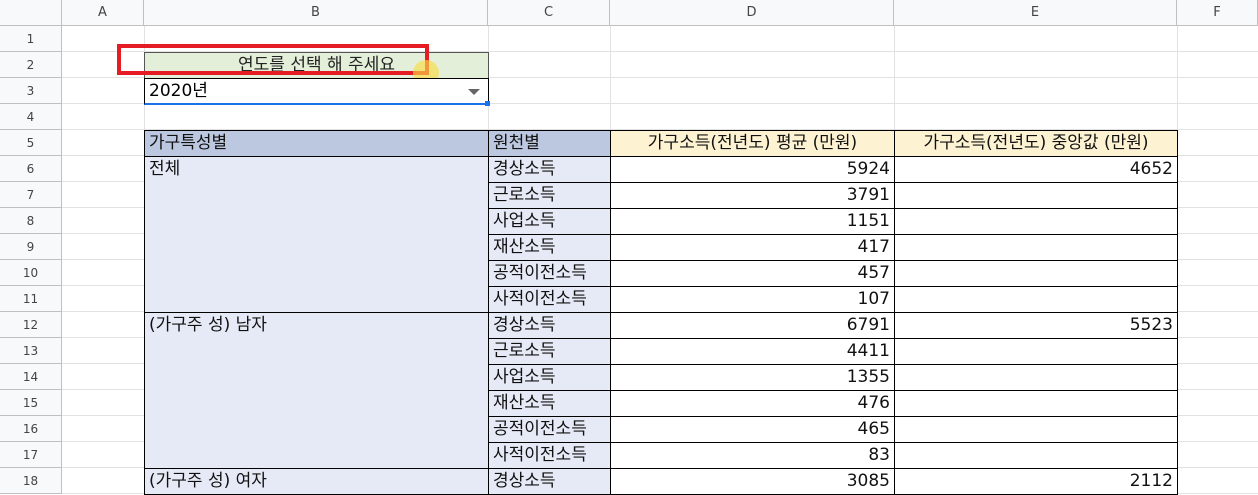  Describe the element at coordinates (752, 13) in the screenshot. I see `column-header-d: D` at that location.